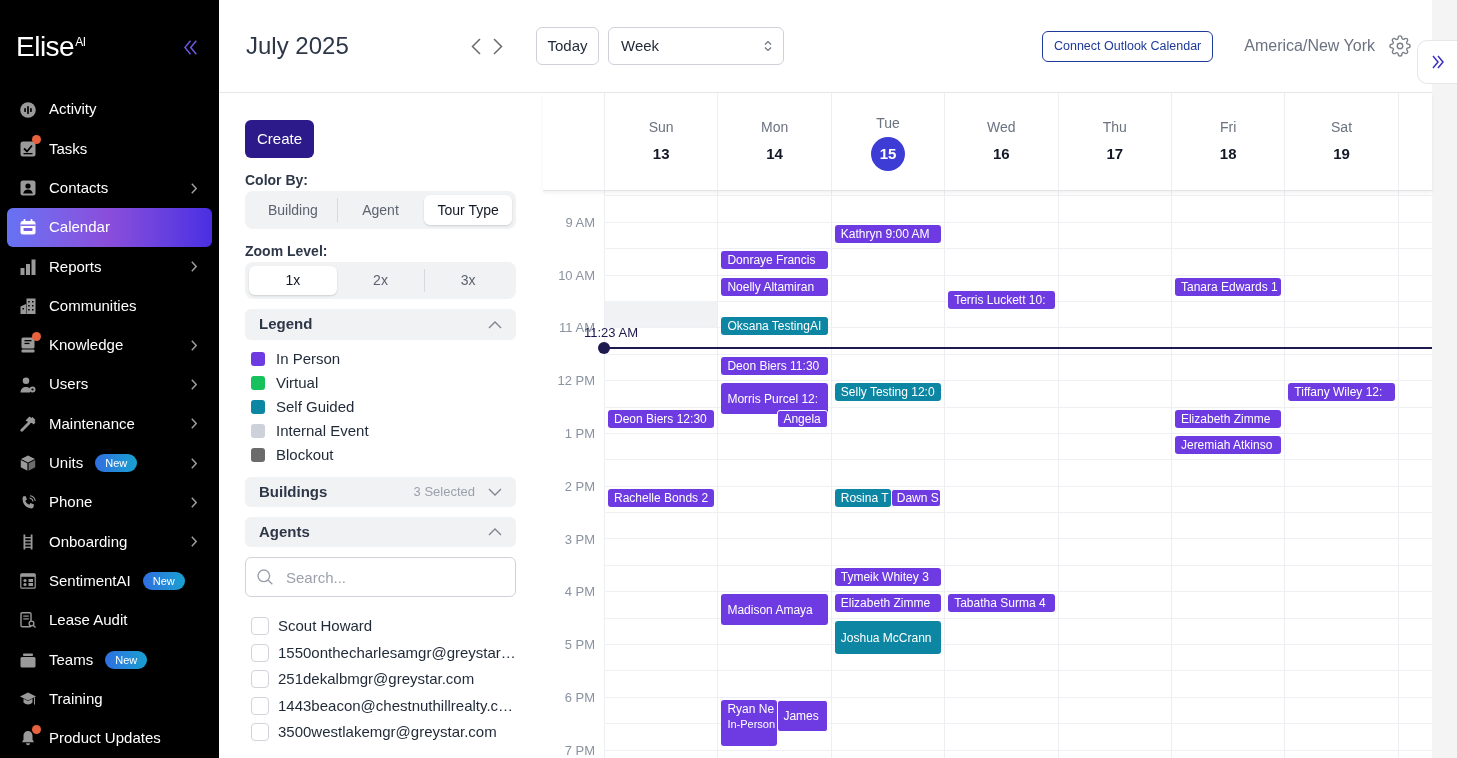 This screenshot has height=758, width=1457. What do you see at coordinates (109, 424) in the screenshot?
I see `sidebar-item: Maintenance` at bounding box center [109, 424].